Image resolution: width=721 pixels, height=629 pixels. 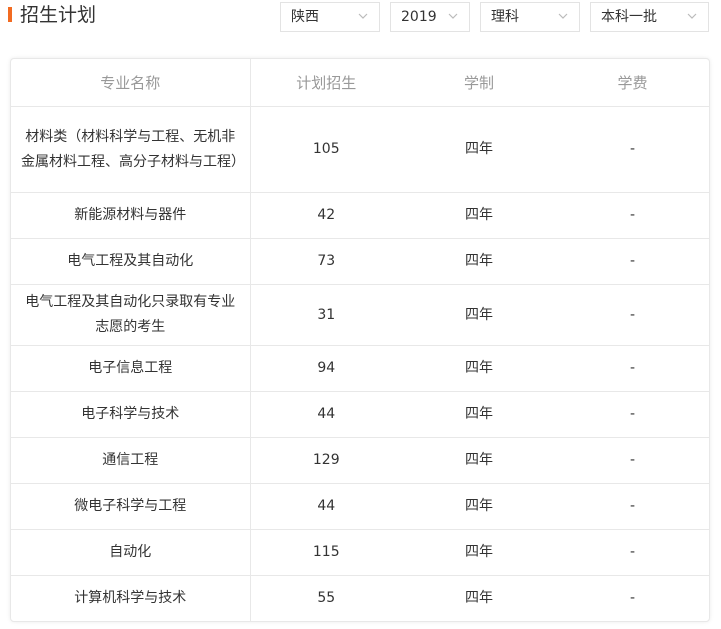 What do you see at coordinates (131, 315) in the screenshot?
I see `major-name: 电气工程及其自动化只录取有专业志愿的考生` at bounding box center [131, 315].